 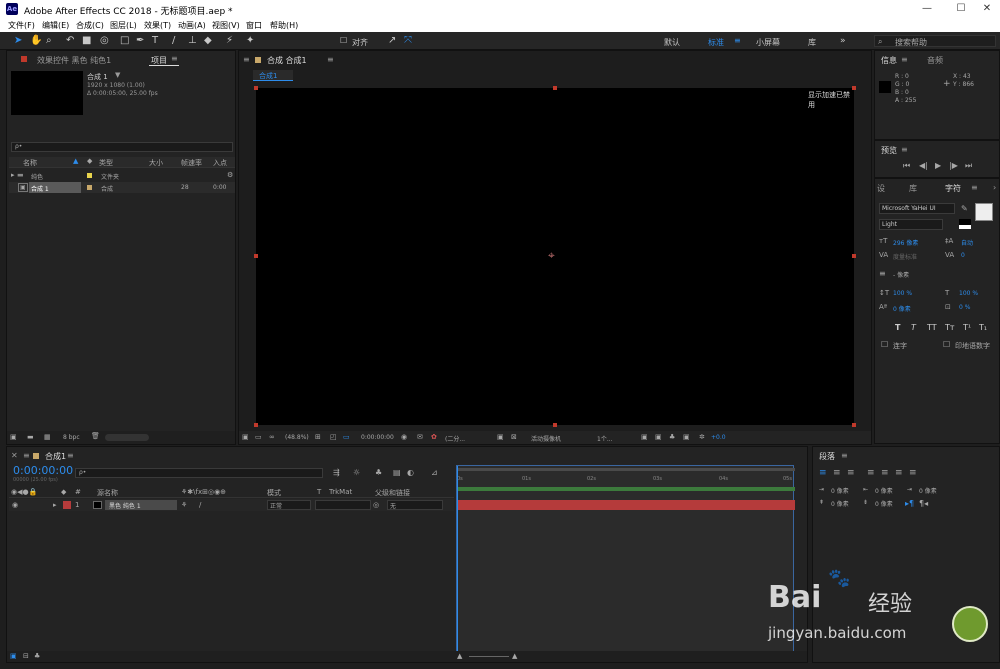 What do you see at coordinates (86, 40) in the screenshot?
I see `camera-tool-icon: ■` at bounding box center [86, 40].